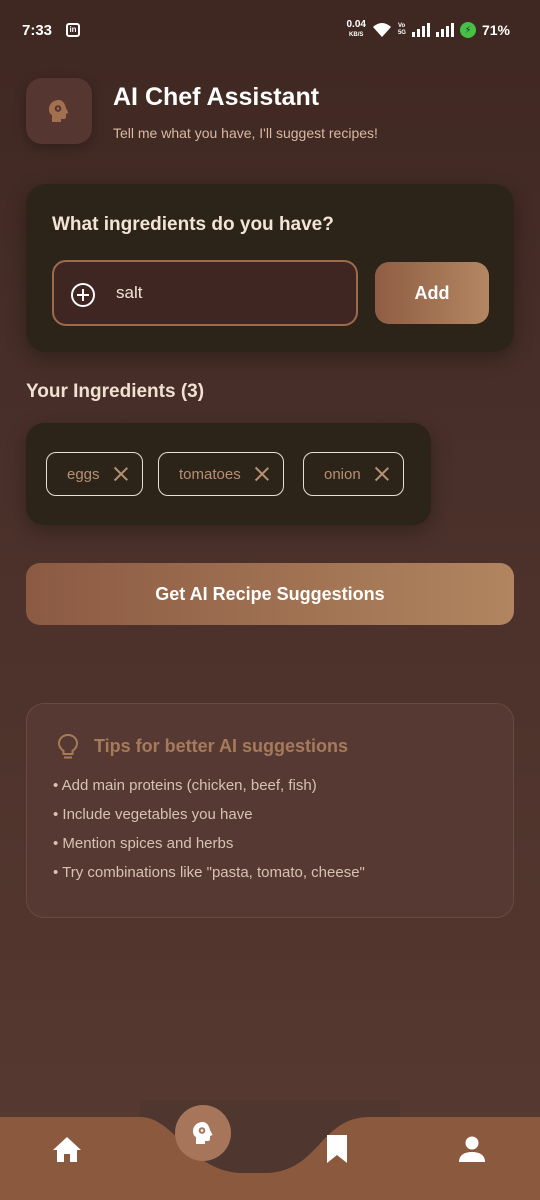 The width and height of the screenshot is (540, 1200). I want to click on nav-saved, so click(337, 1151).